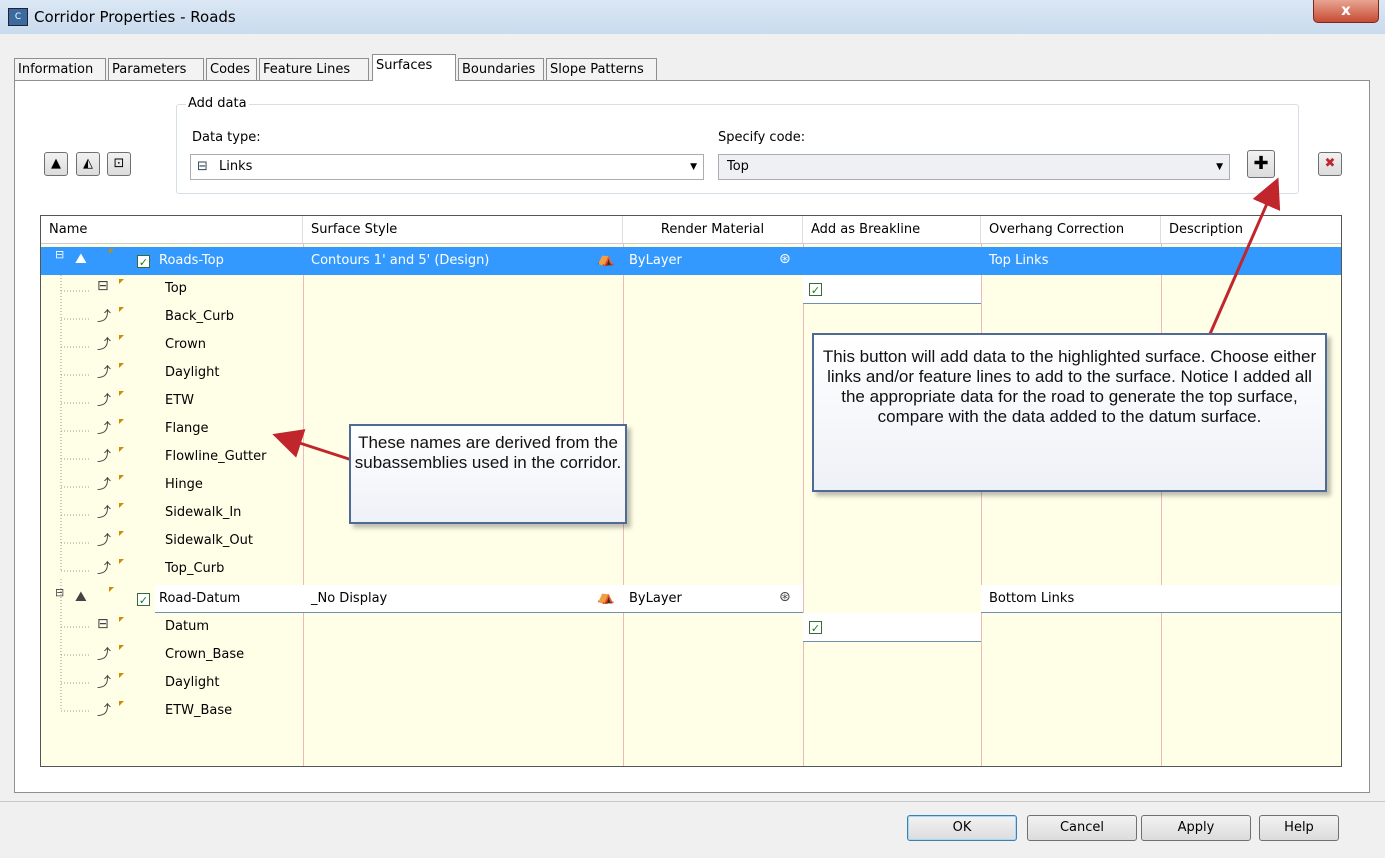 The width and height of the screenshot is (1385, 858). Describe the element at coordinates (1299, 828) in the screenshot. I see `help-button: Help` at that location.